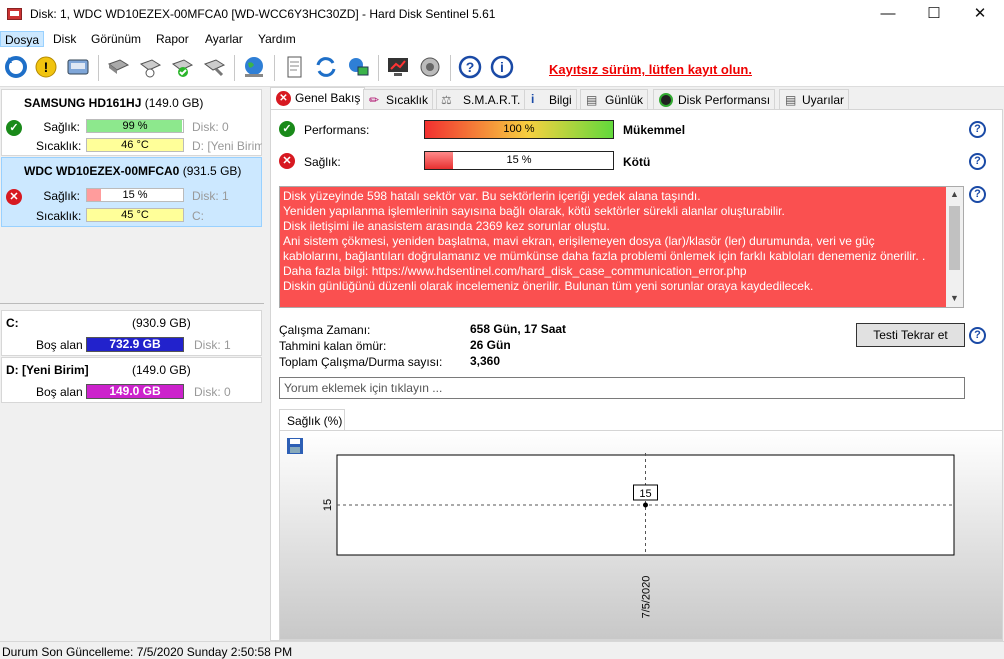 The width and height of the screenshot is (1004, 659). I want to click on hdd-check-icon, so click(182, 67).